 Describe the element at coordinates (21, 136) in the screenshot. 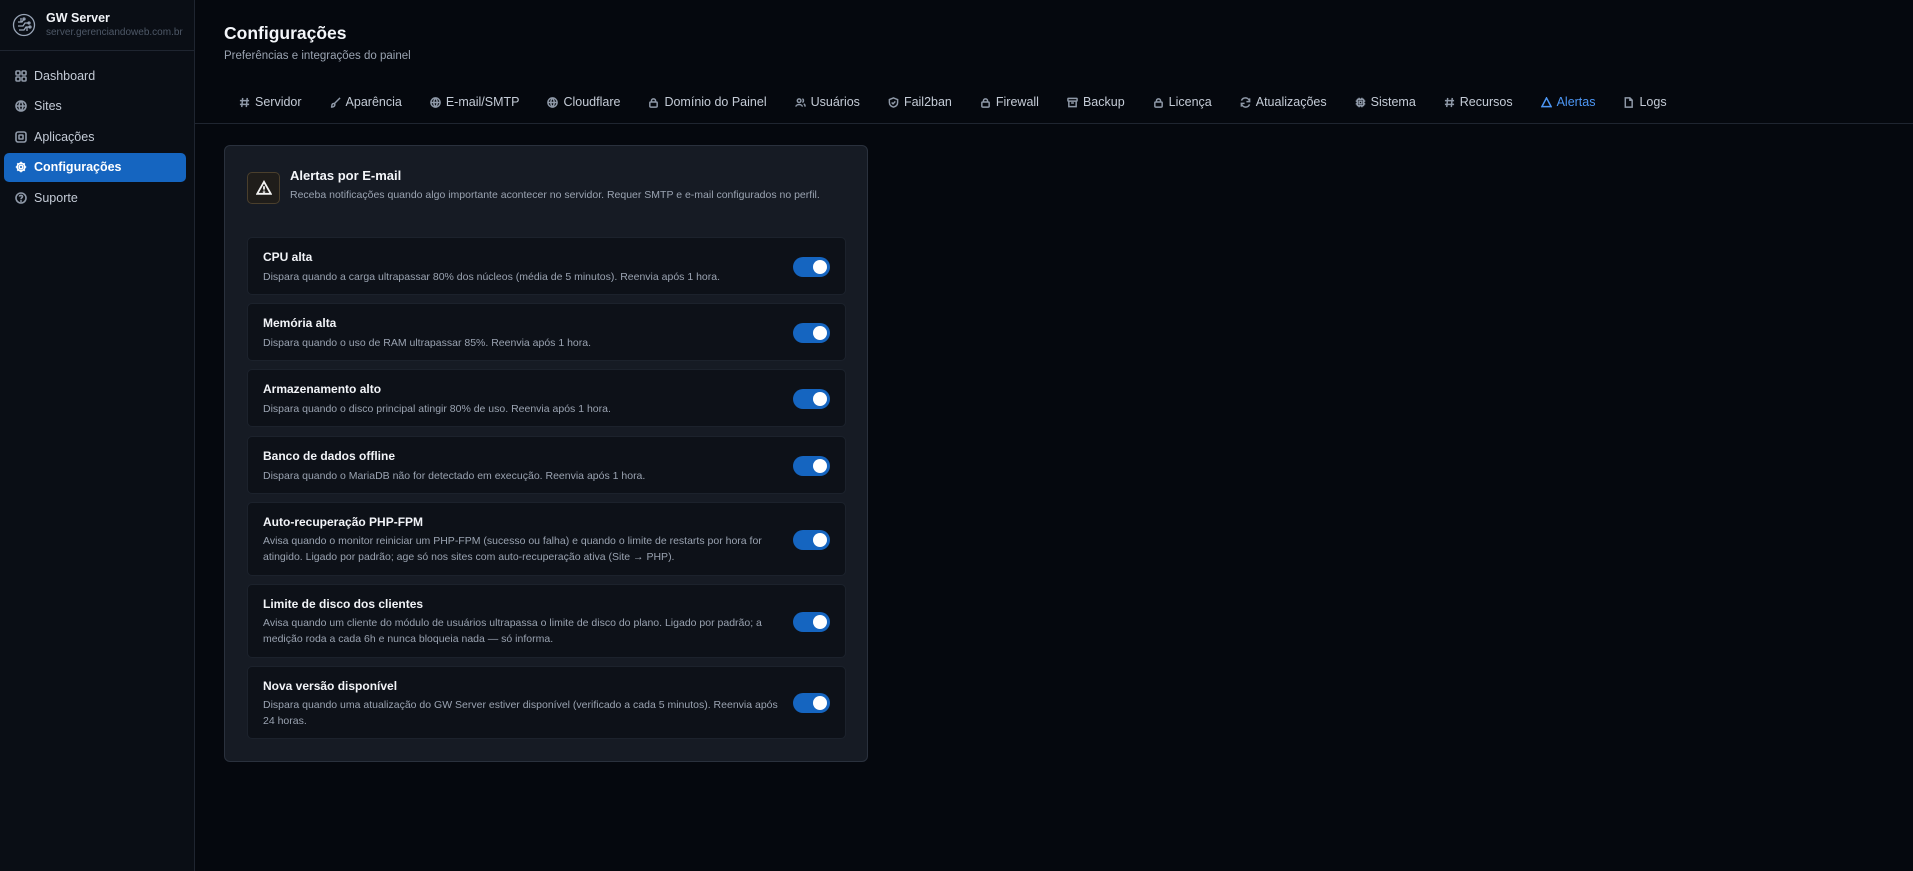

I see `app-icon` at that location.